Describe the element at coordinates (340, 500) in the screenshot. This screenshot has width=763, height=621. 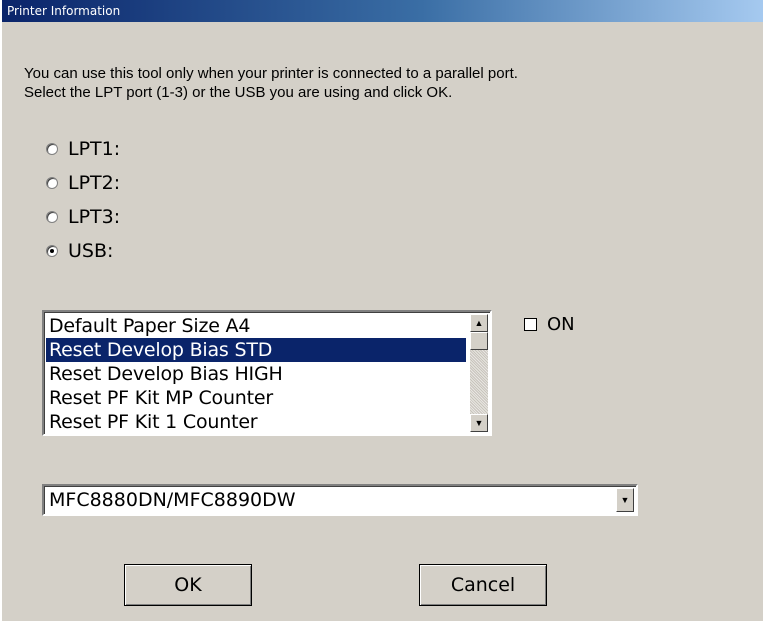
I see `model-select: MFC8880DN/MFC8890DW ▼` at that location.